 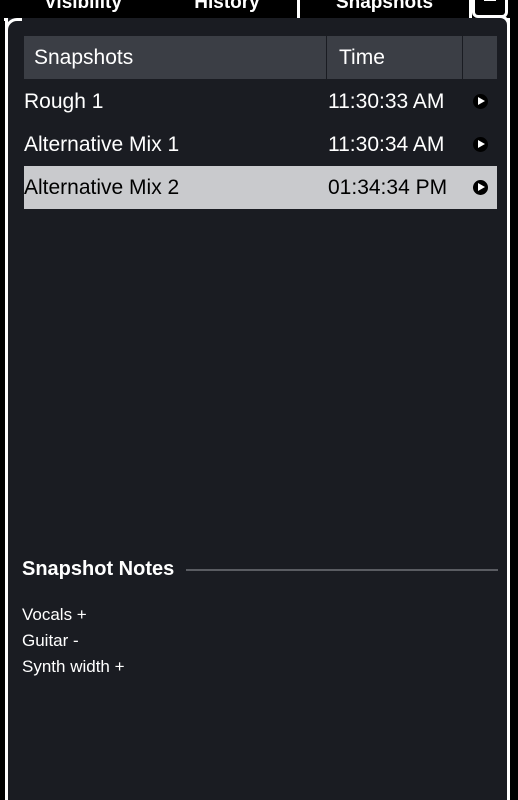 What do you see at coordinates (50, 640) in the screenshot?
I see `note-line: Guitar -` at bounding box center [50, 640].